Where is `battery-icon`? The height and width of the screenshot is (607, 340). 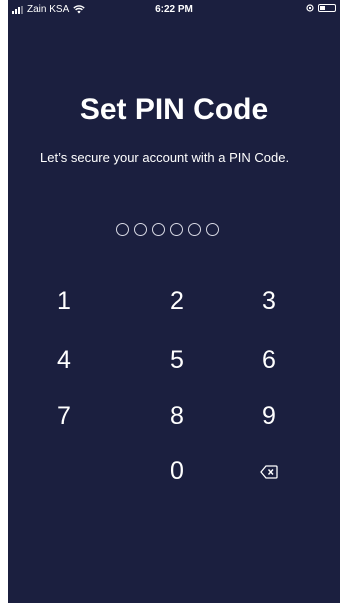 battery-icon is located at coordinates (327, 8).